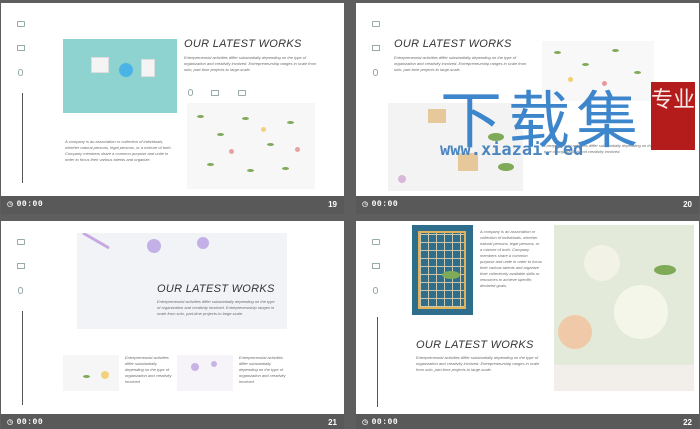 This screenshot has height=429, width=700. I want to click on slide-status-bar: ◷ 00:00 20, so click(527, 205).